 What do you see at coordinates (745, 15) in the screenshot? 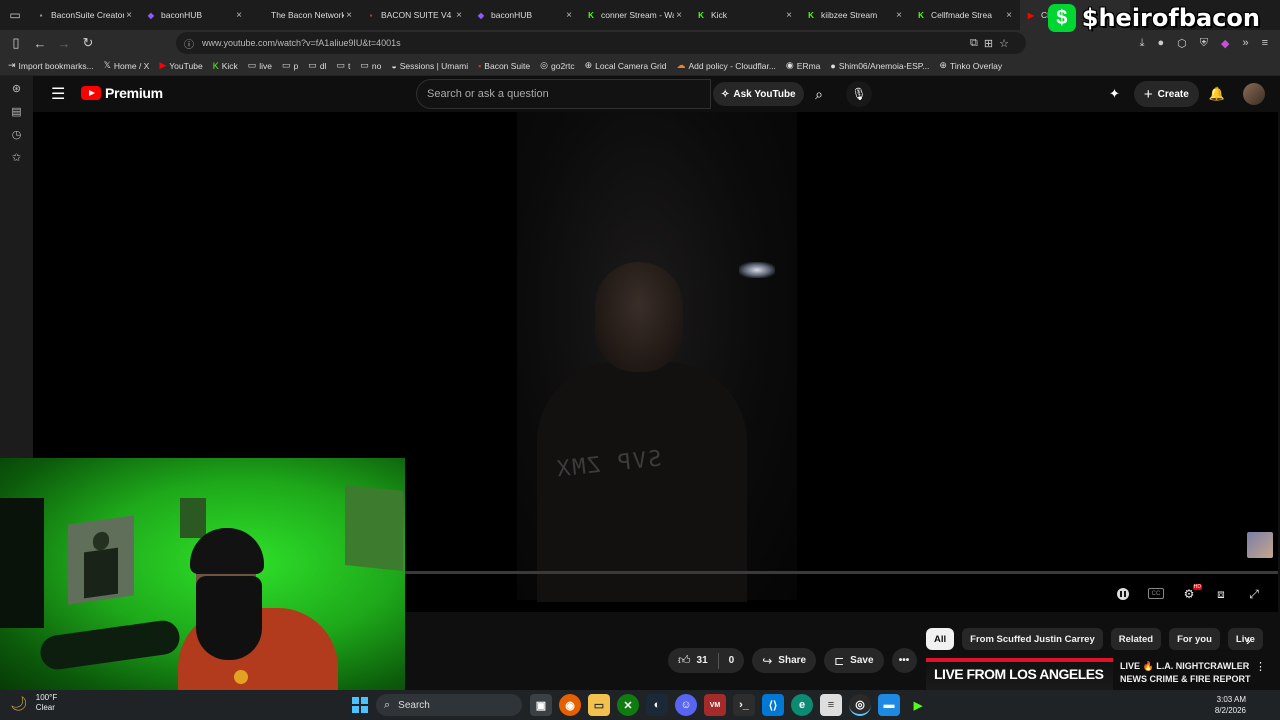
I see `browser-tab: K Kick ×` at bounding box center [745, 15].